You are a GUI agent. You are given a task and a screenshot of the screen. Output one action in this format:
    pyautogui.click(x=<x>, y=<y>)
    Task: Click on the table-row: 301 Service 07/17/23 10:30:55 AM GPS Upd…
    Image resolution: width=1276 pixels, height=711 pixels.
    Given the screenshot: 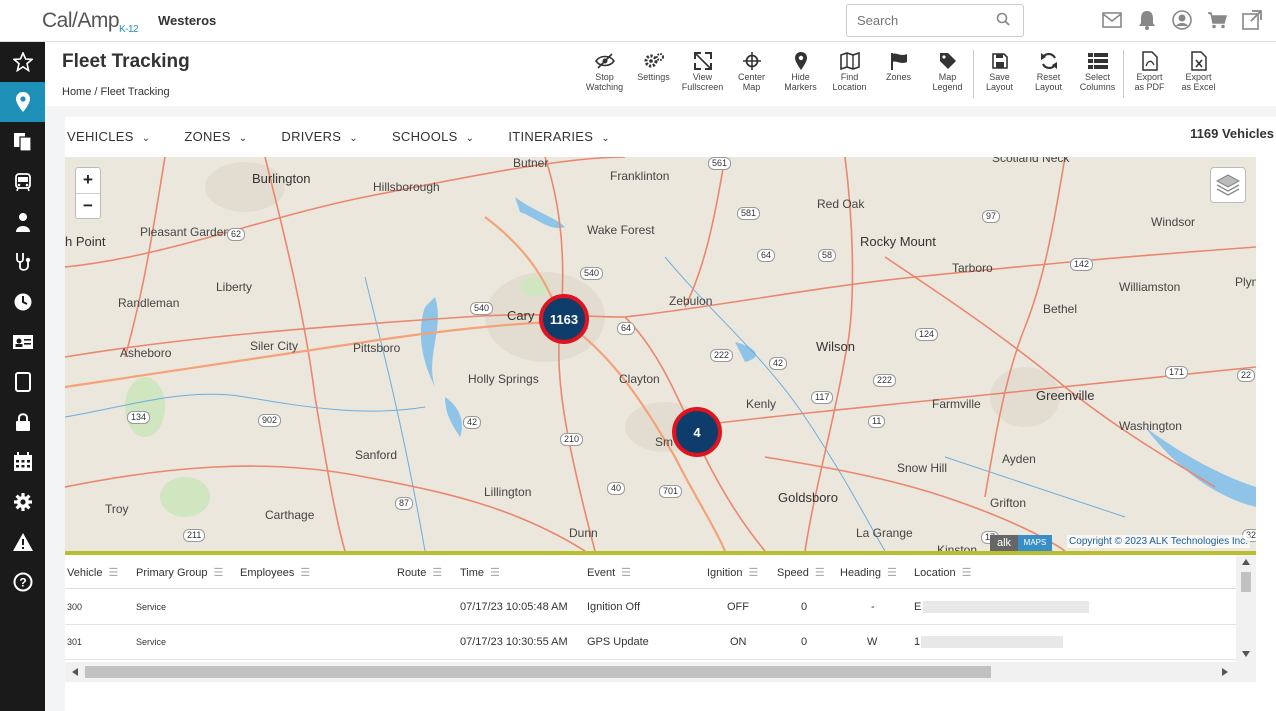 What is the action you would take?
    pyautogui.click(x=650, y=642)
    